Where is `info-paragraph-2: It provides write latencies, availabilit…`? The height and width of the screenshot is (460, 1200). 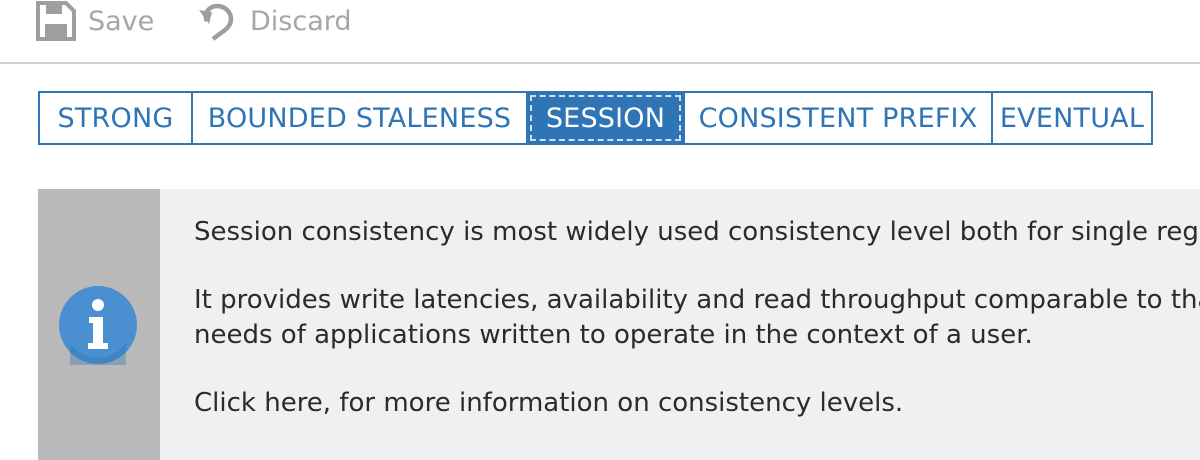 info-paragraph-2: It provides write latencies, availabilit… is located at coordinates (697, 318).